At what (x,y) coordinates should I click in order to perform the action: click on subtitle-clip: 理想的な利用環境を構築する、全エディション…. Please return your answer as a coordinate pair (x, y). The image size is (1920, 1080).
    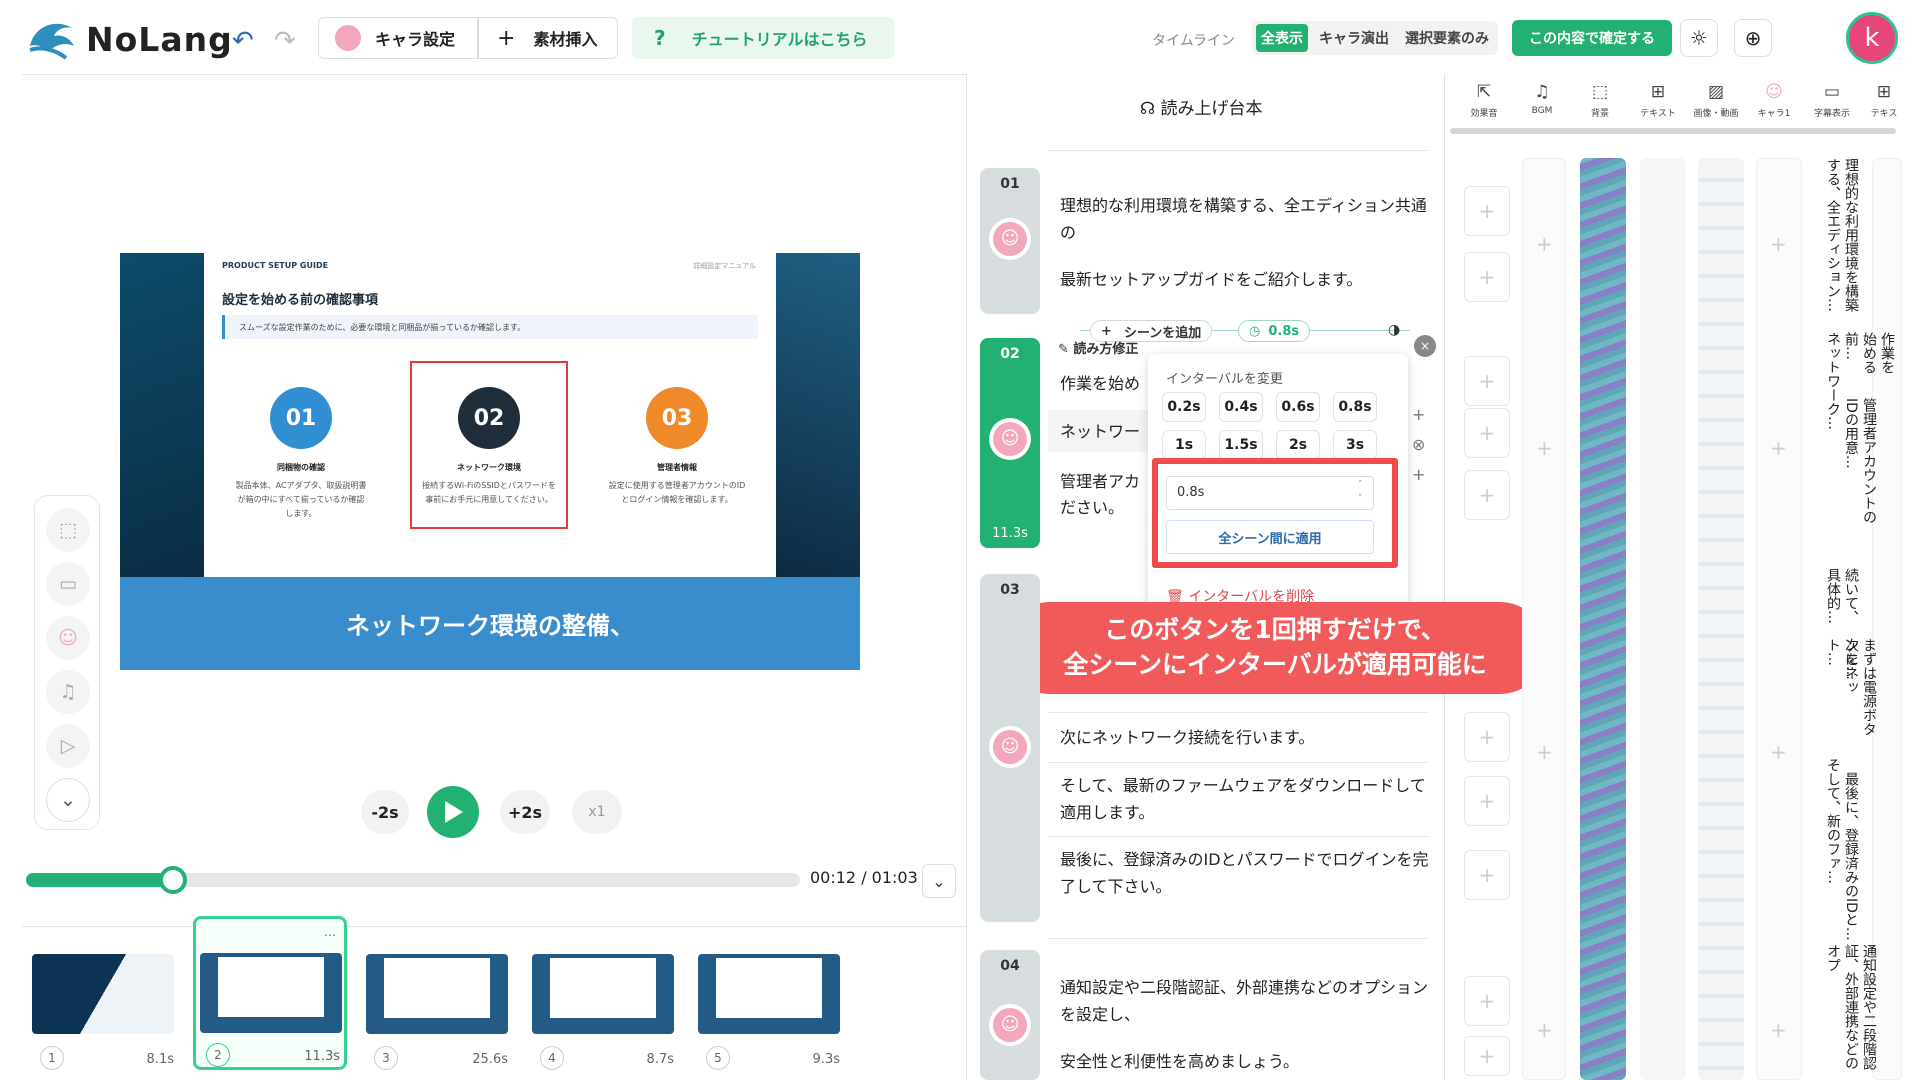
    Looking at the image, I should click on (1842, 238).